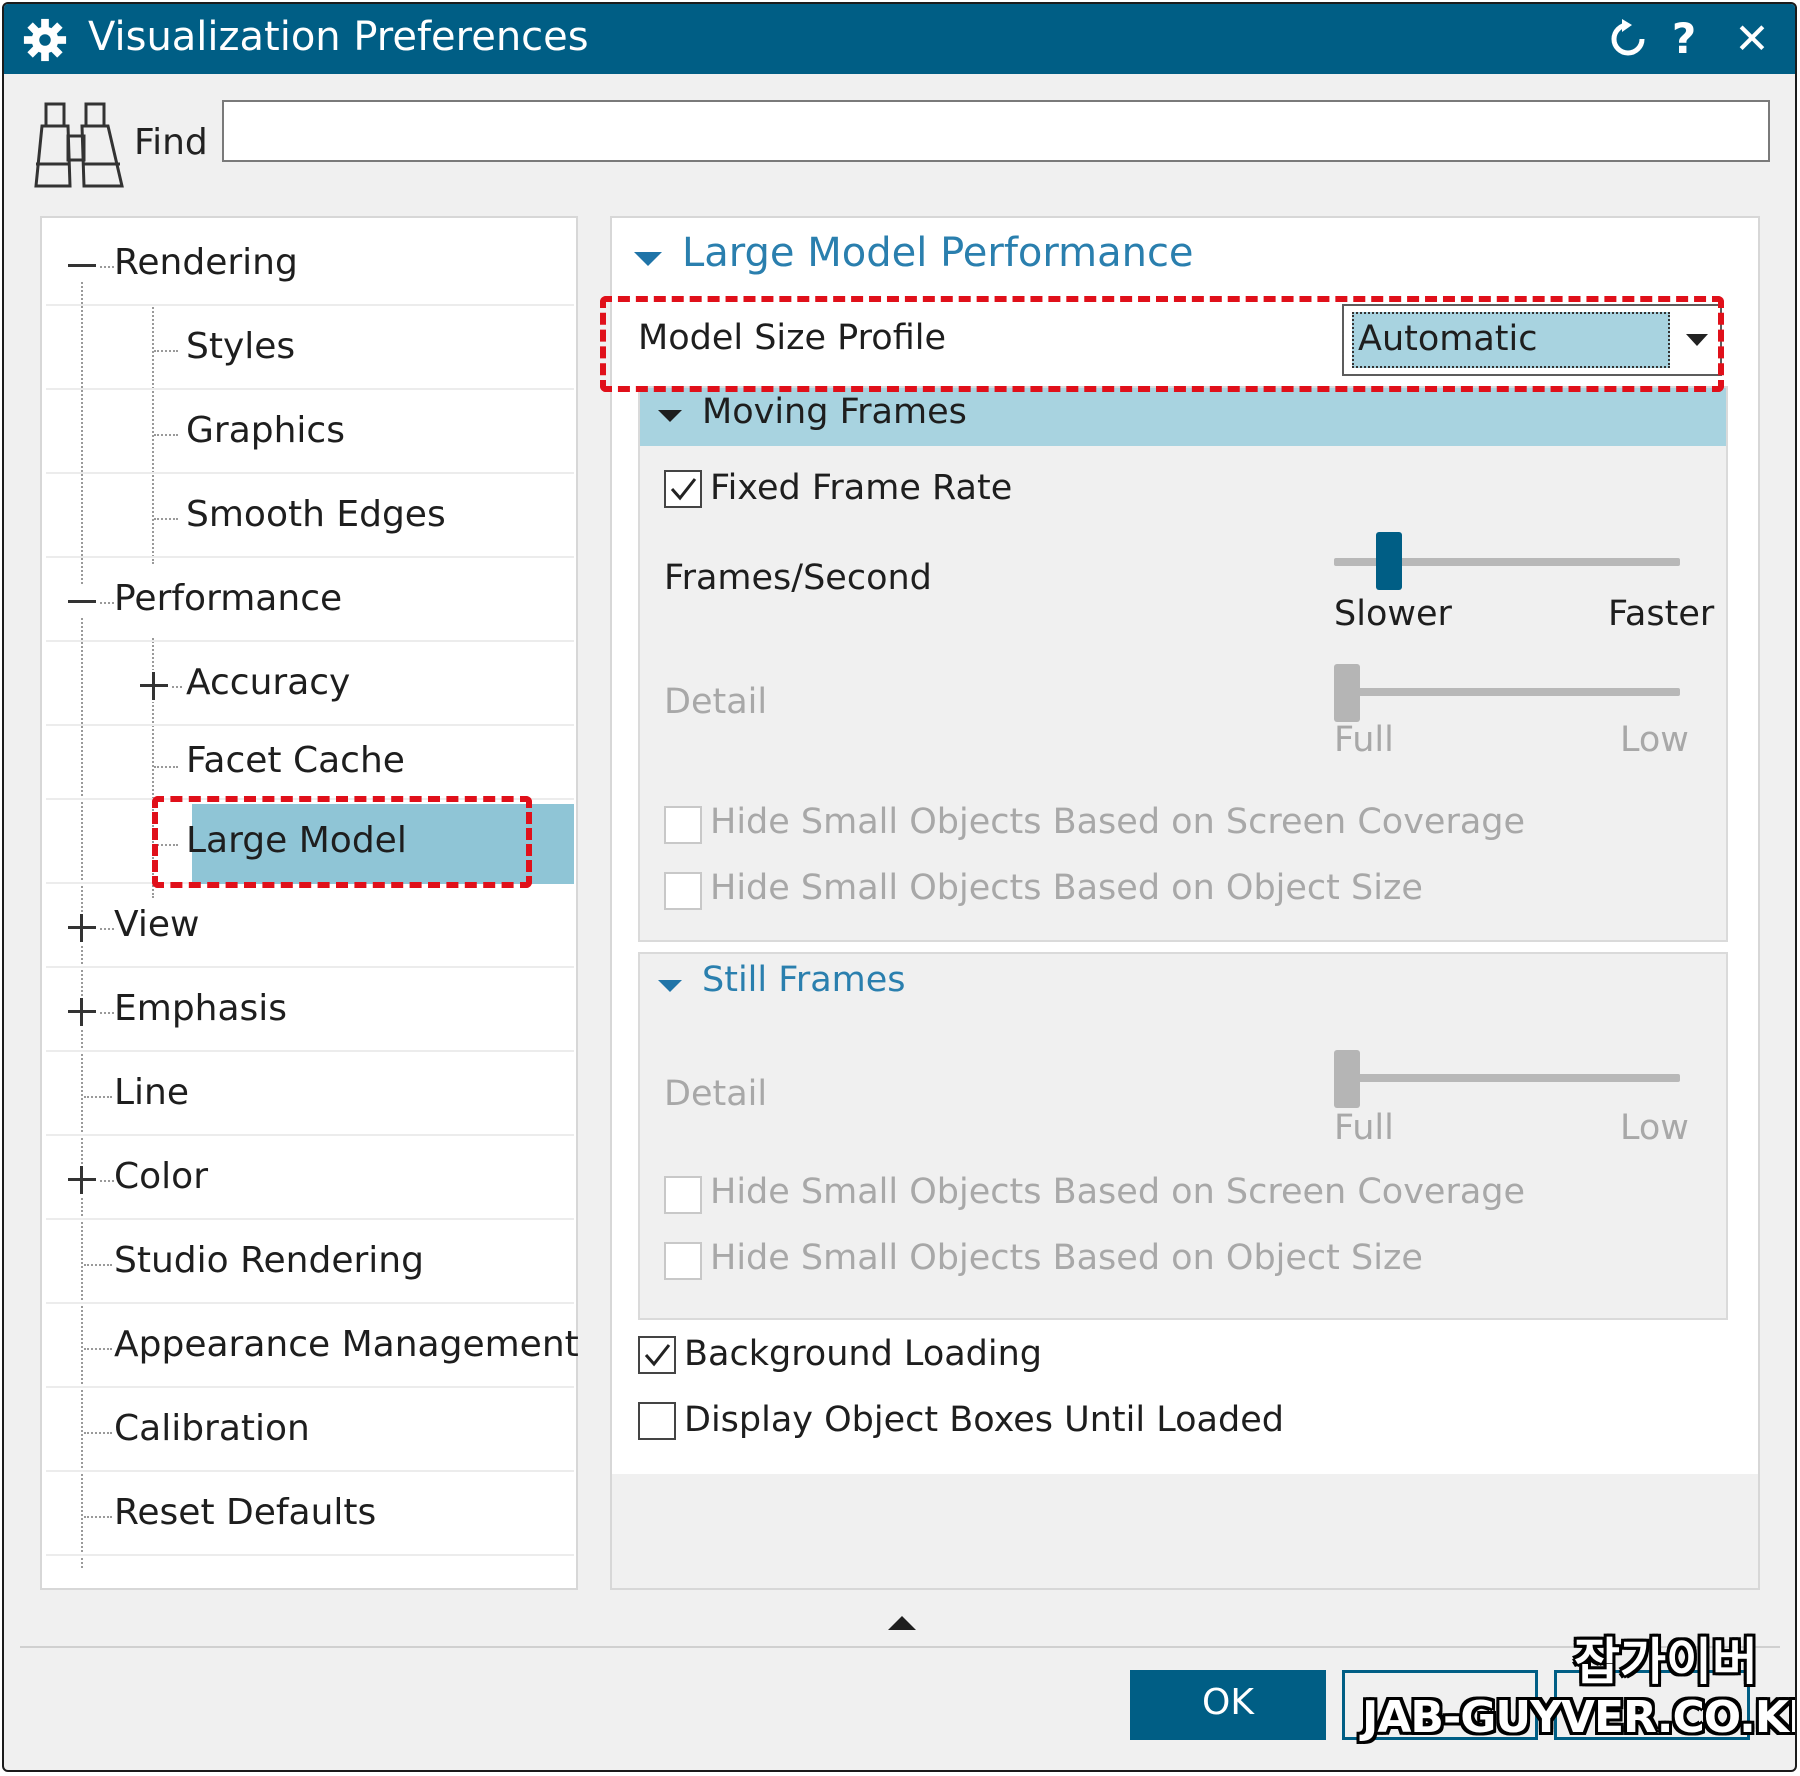 Image resolution: width=1800 pixels, height=1776 pixels. I want to click on tree-item-large-model: Large Model, so click(310, 843).